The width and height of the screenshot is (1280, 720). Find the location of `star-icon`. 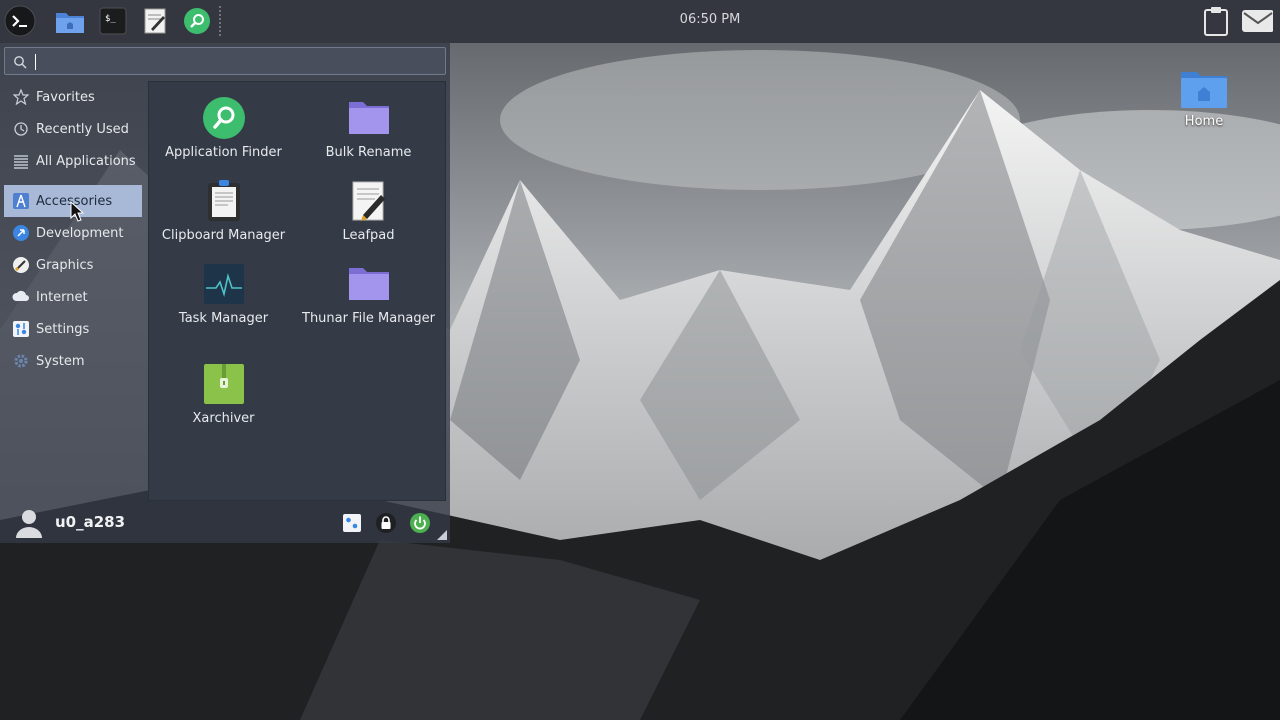

star-icon is located at coordinates (21, 97).